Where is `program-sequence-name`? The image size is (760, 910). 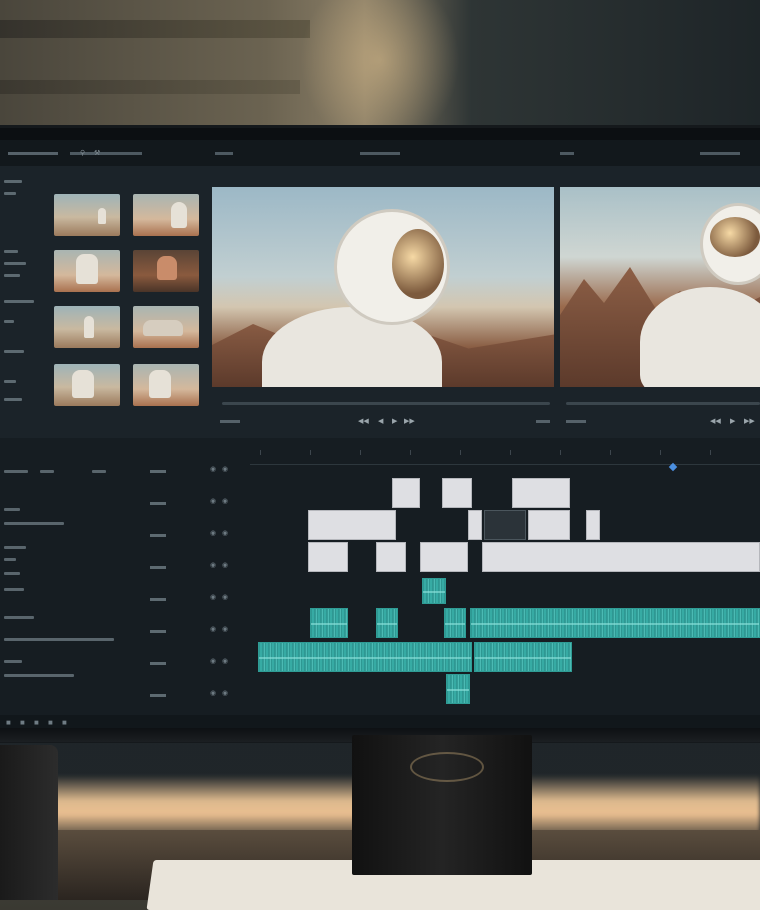
program-sequence-name is located at coordinates (720, 153).